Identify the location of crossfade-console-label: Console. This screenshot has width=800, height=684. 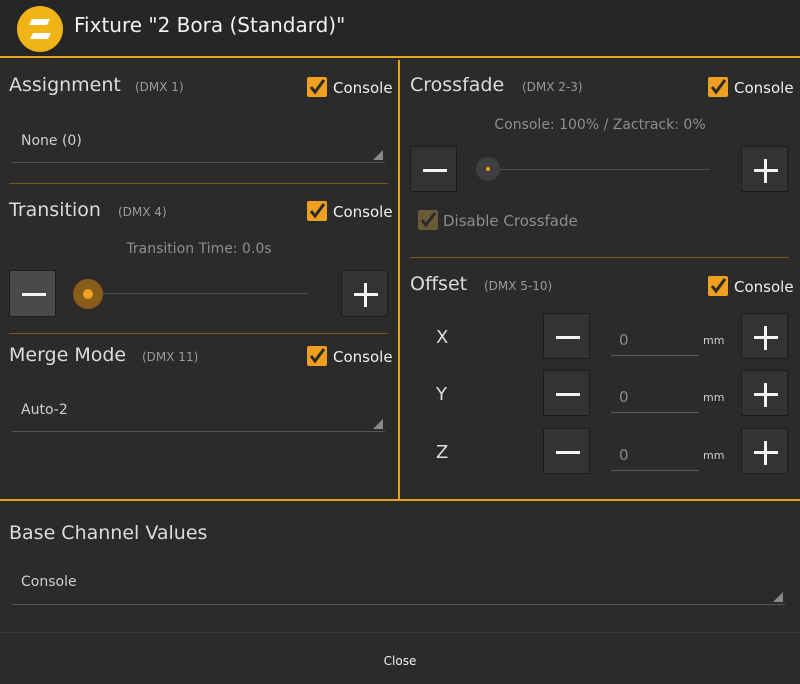
(764, 88).